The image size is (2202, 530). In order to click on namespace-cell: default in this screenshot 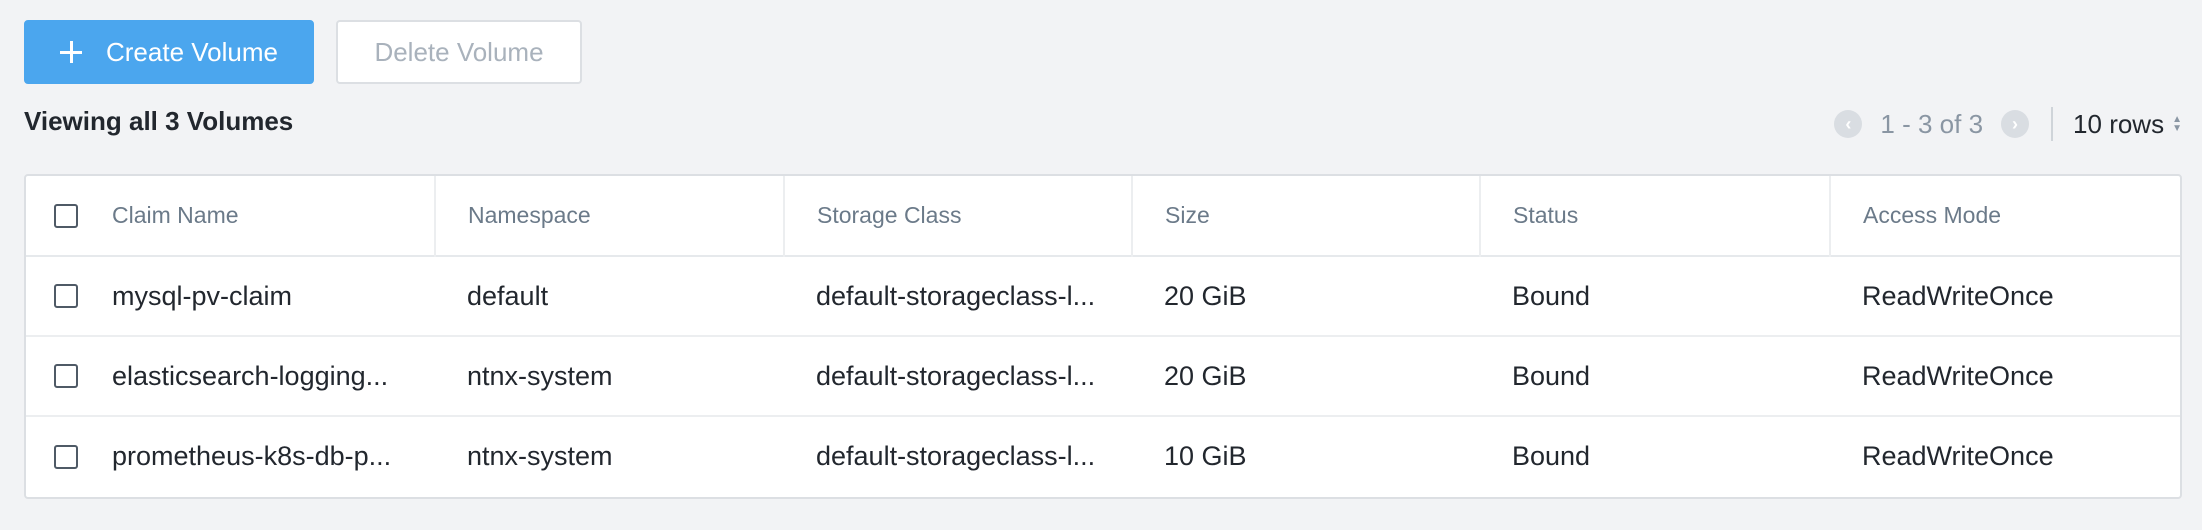, I will do `click(508, 295)`.